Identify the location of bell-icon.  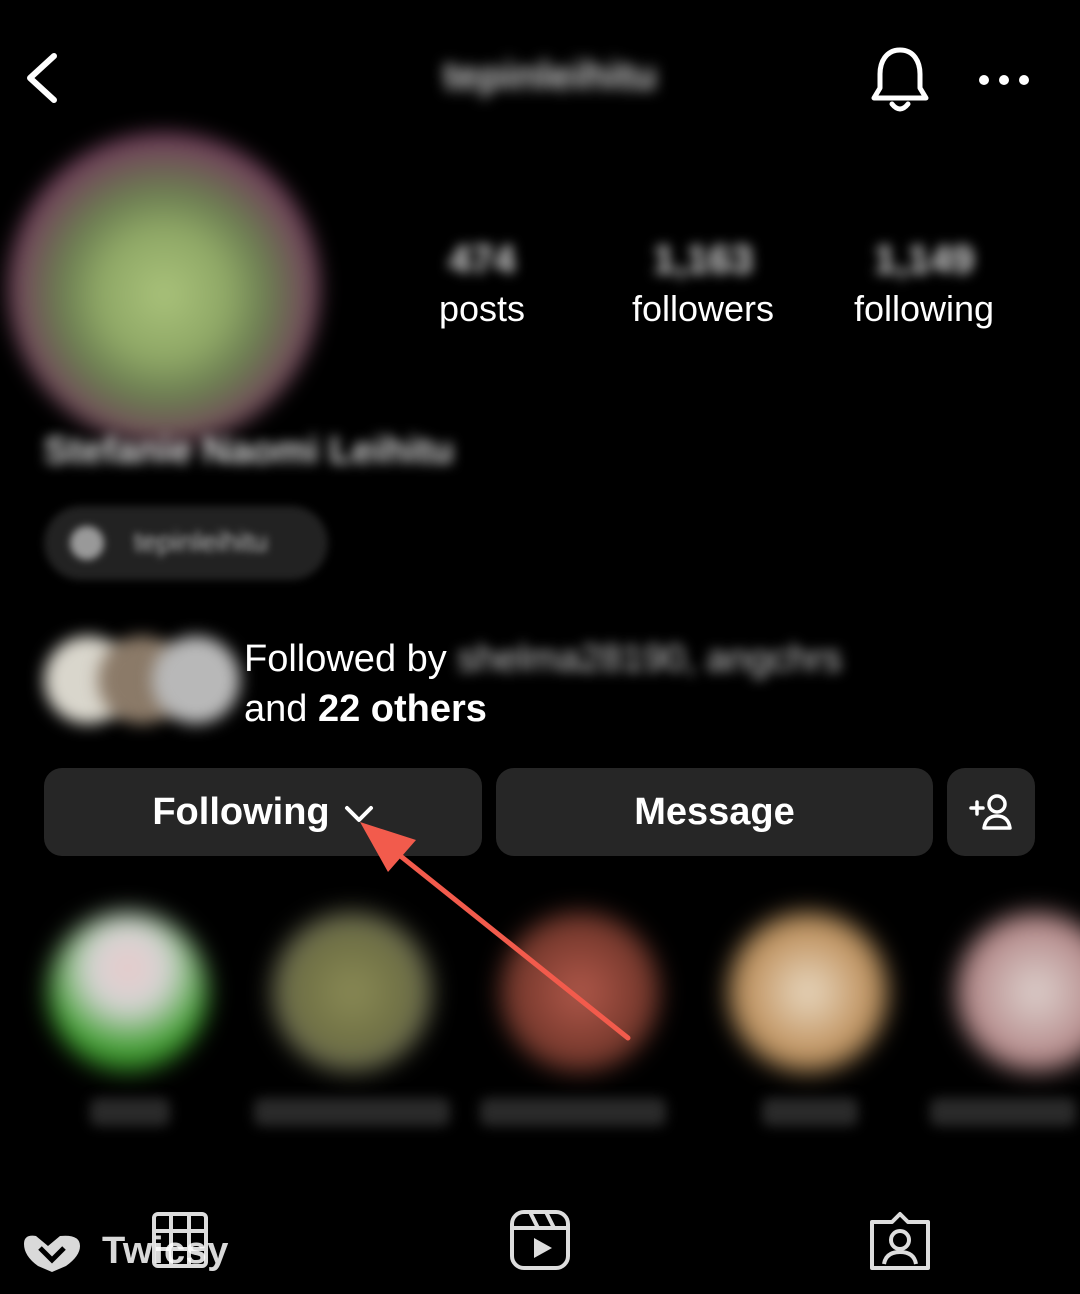
(900, 79).